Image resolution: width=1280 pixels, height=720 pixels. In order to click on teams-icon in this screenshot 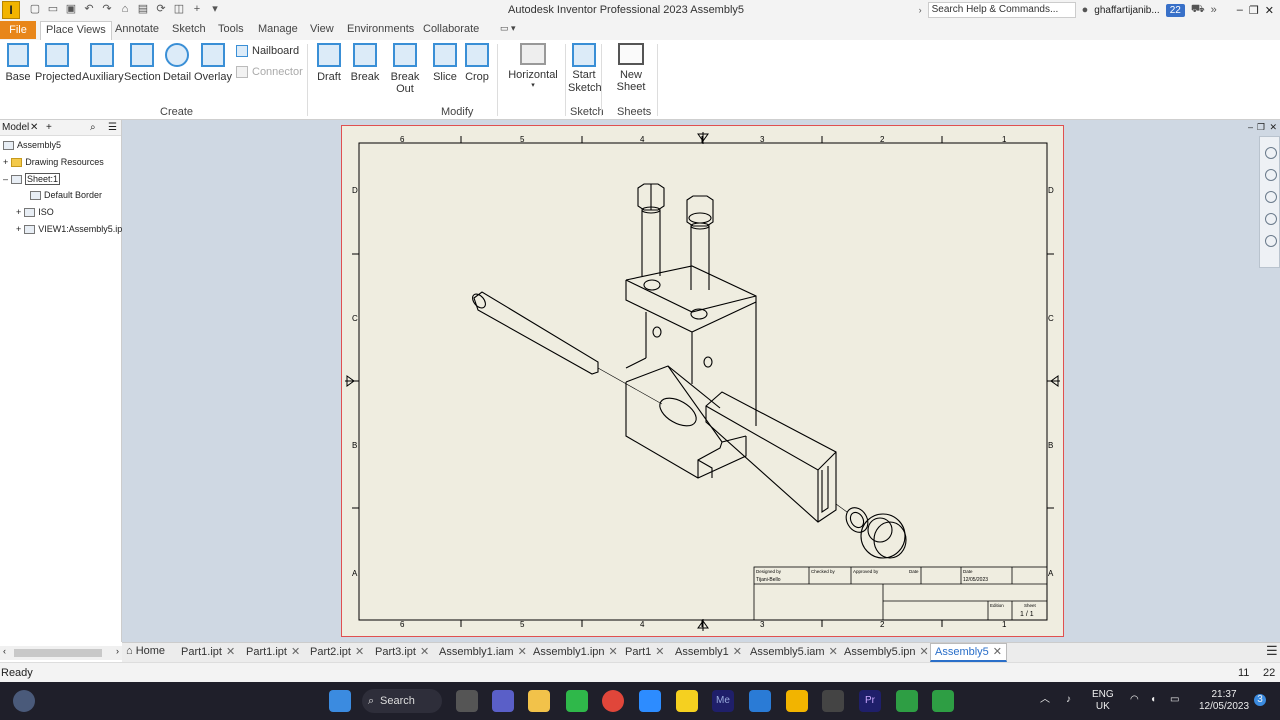, I will do `click(503, 701)`.